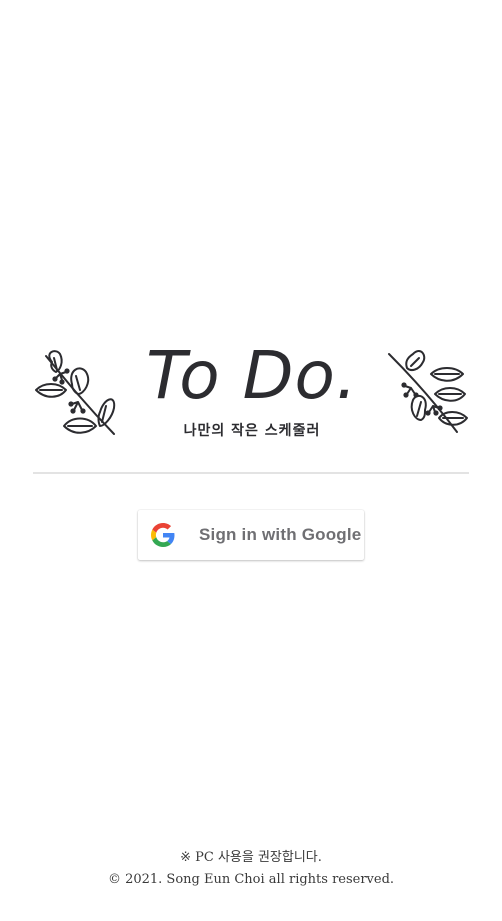 The height and width of the screenshot is (921, 502). I want to click on pc-recommend-notice: ※ PC 사용을 권장합니다., so click(251, 857).